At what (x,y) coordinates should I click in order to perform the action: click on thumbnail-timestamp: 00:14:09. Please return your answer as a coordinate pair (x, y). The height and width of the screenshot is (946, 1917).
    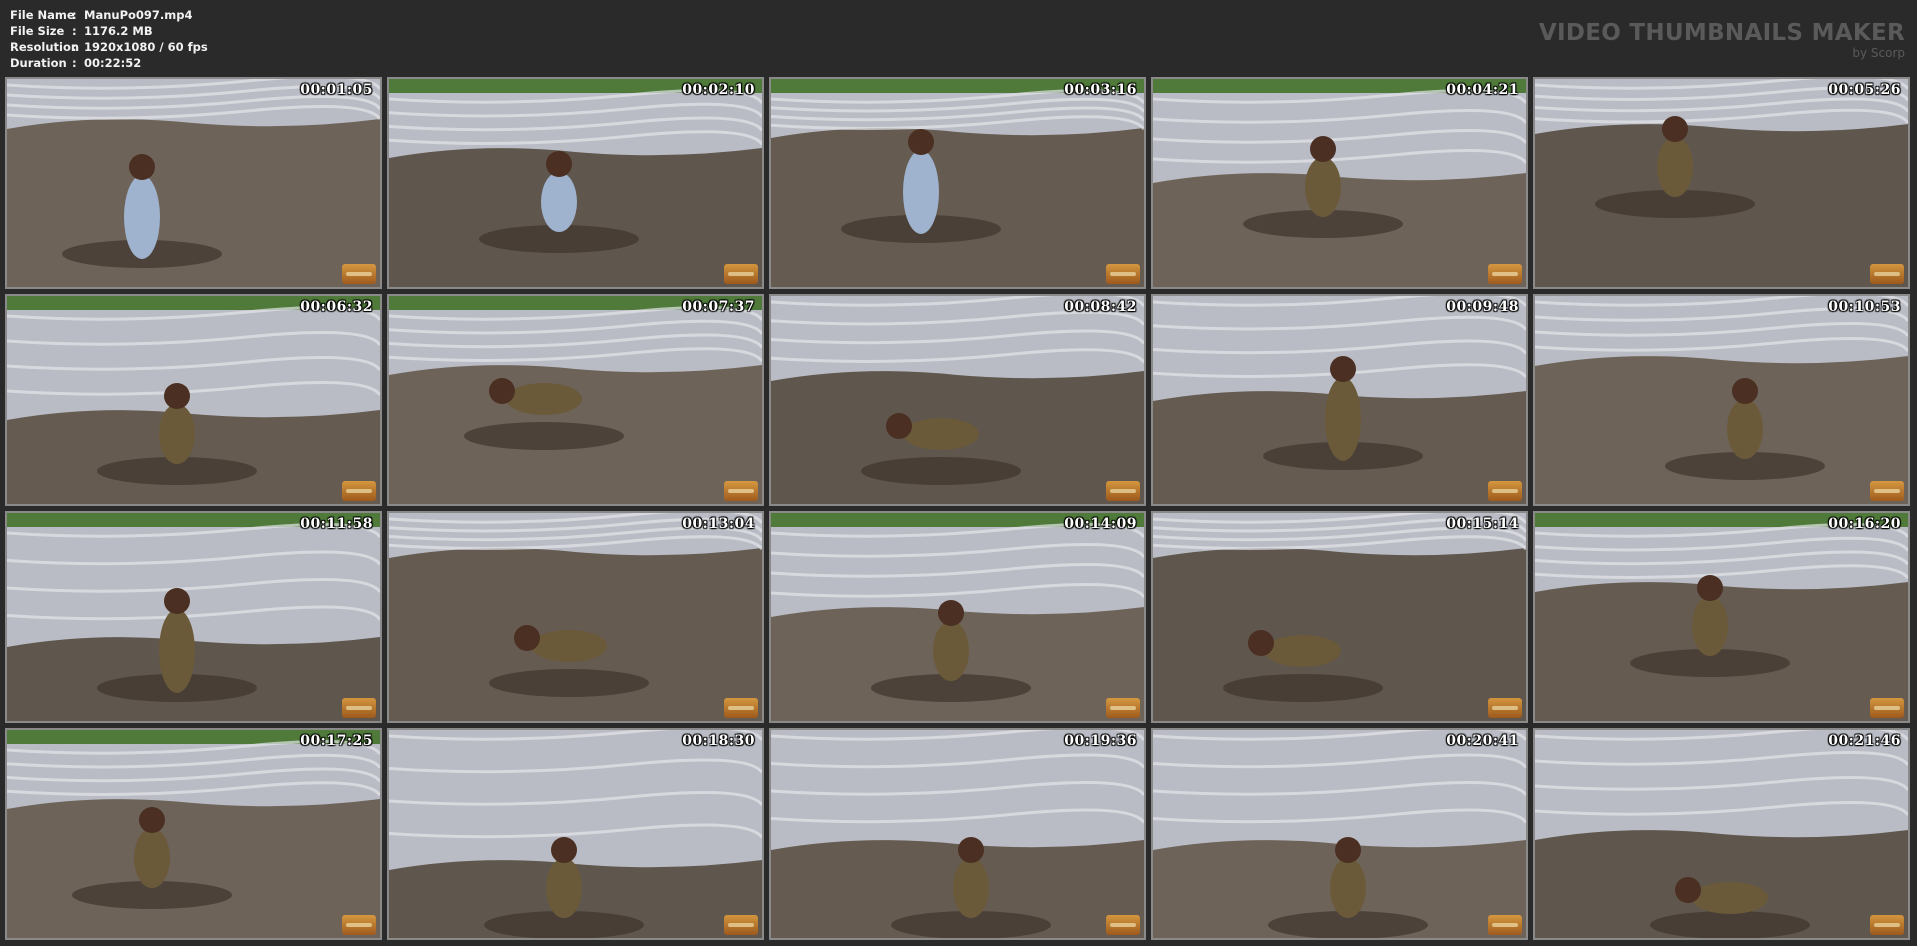
    Looking at the image, I should click on (1100, 524).